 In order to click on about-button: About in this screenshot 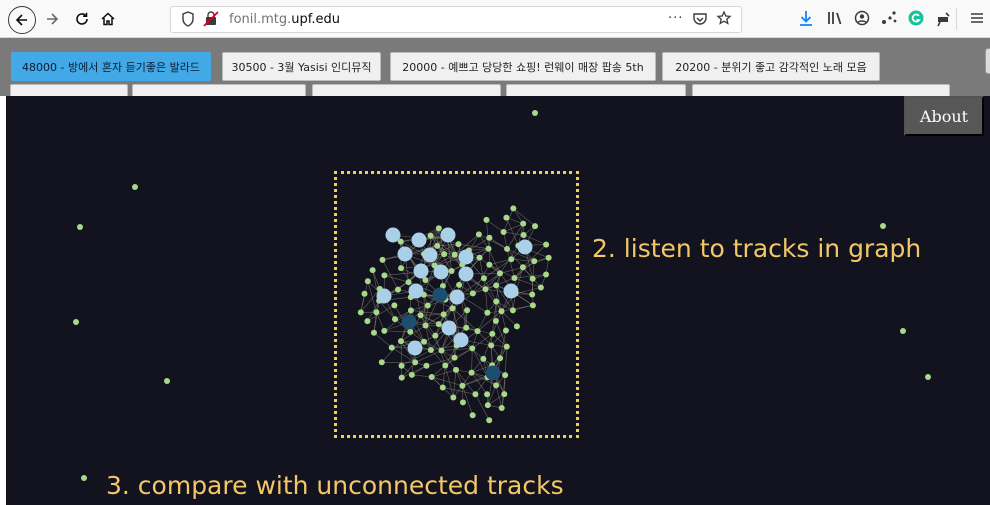, I will do `click(944, 116)`.